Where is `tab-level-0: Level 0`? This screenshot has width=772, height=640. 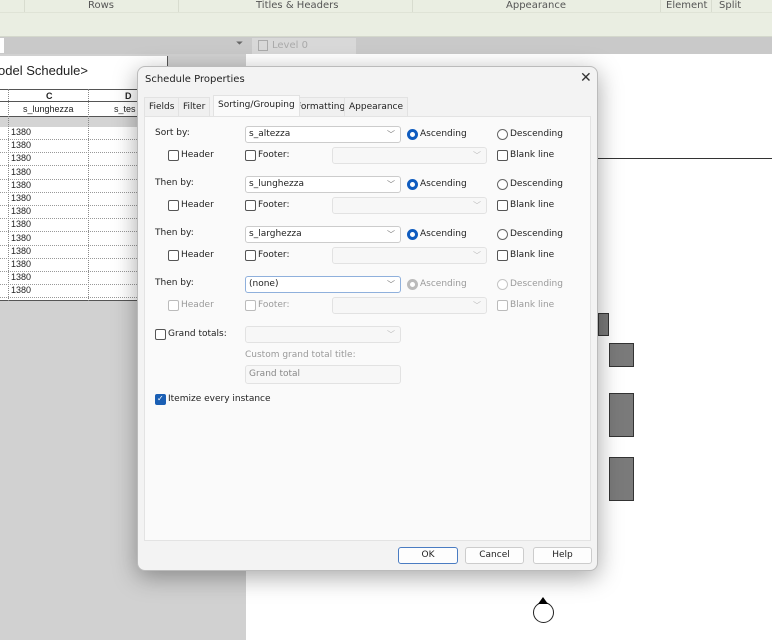
tab-level-0: Level 0 is located at coordinates (304, 46).